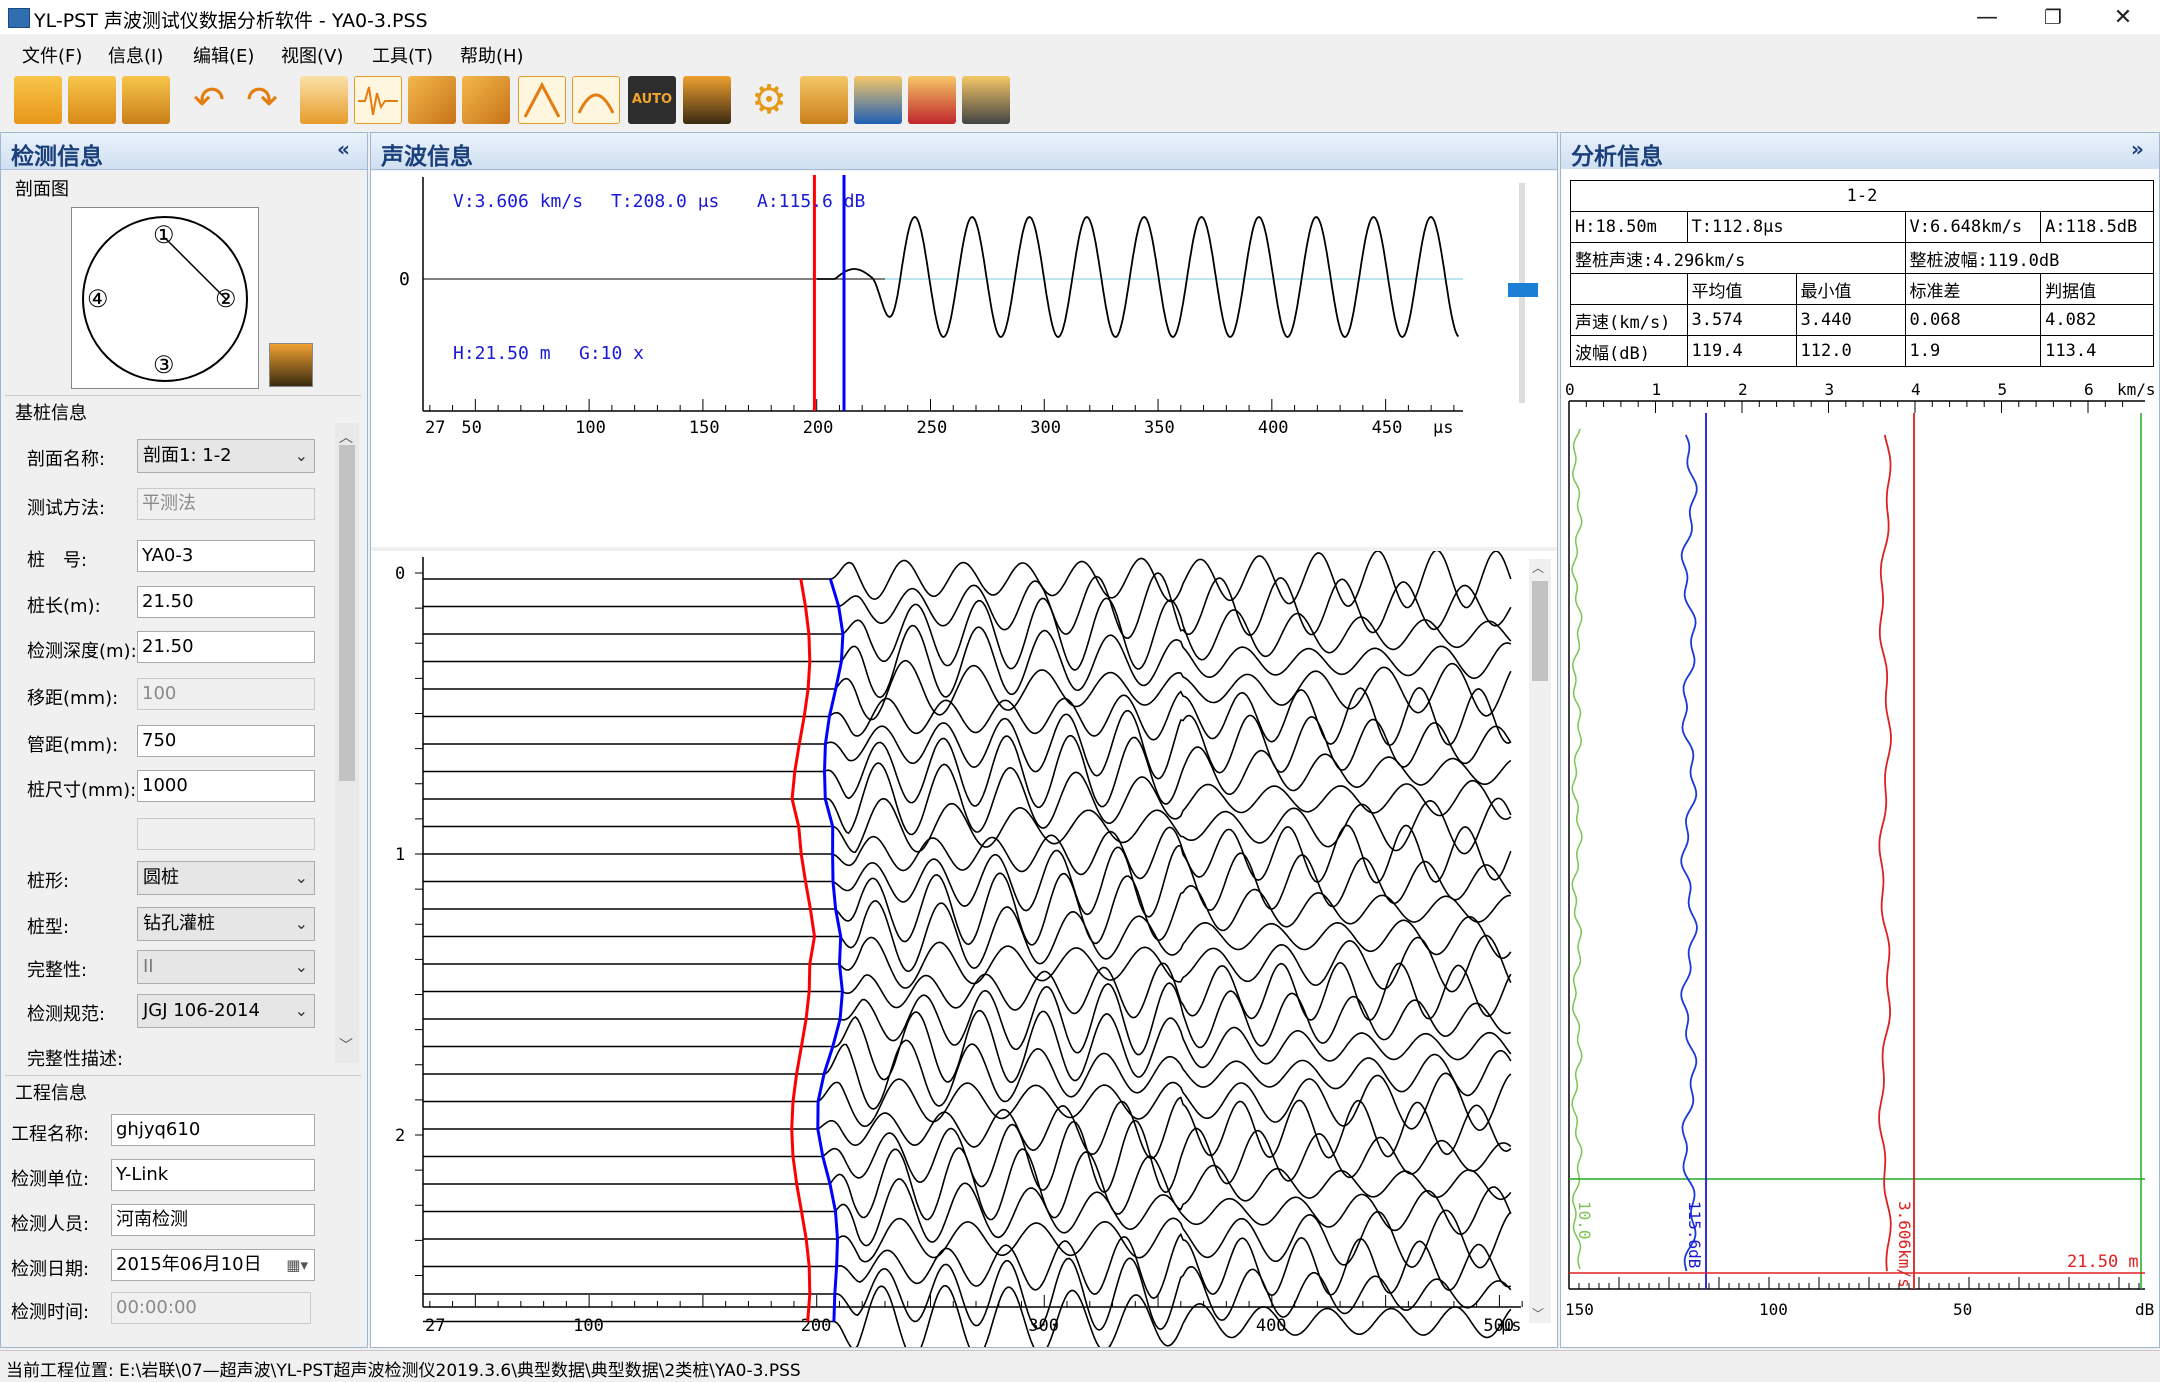 This screenshot has width=2160, height=1382. Describe the element at coordinates (50, 1134) in the screenshot. I see `project-name-label: 工程名称:` at that location.